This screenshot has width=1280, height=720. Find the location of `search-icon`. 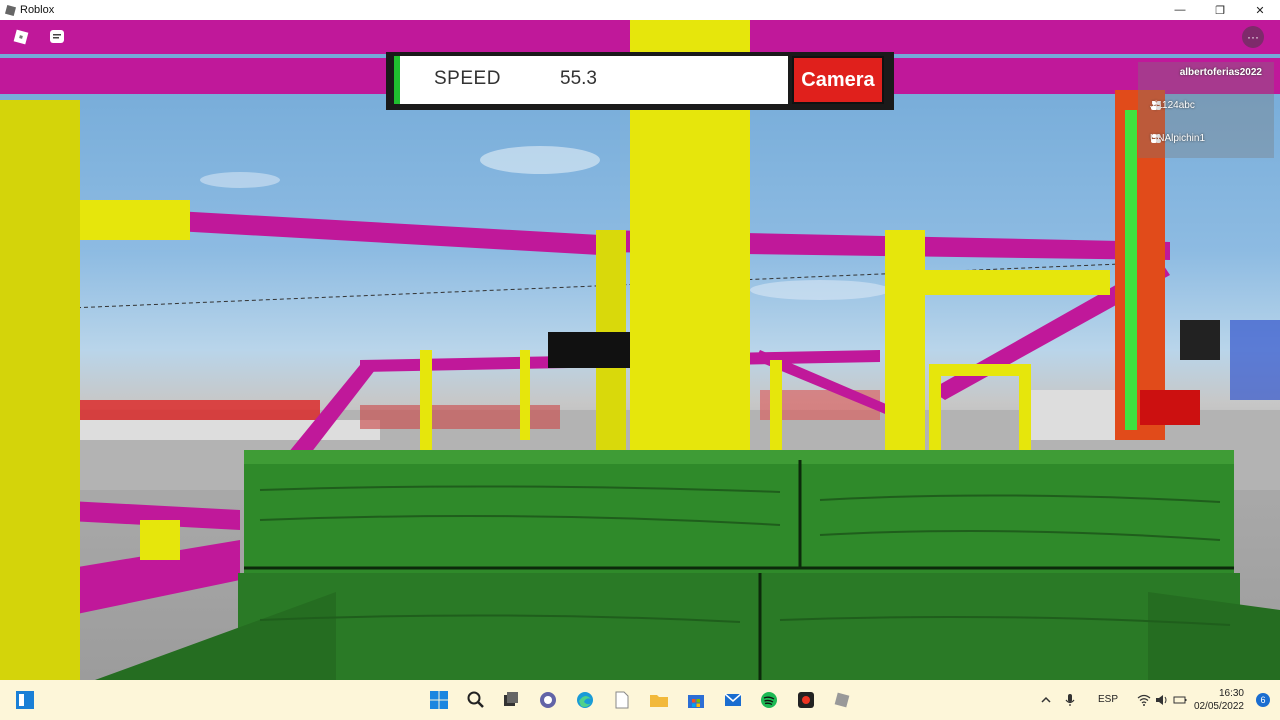

search-icon is located at coordinates (475, 699).